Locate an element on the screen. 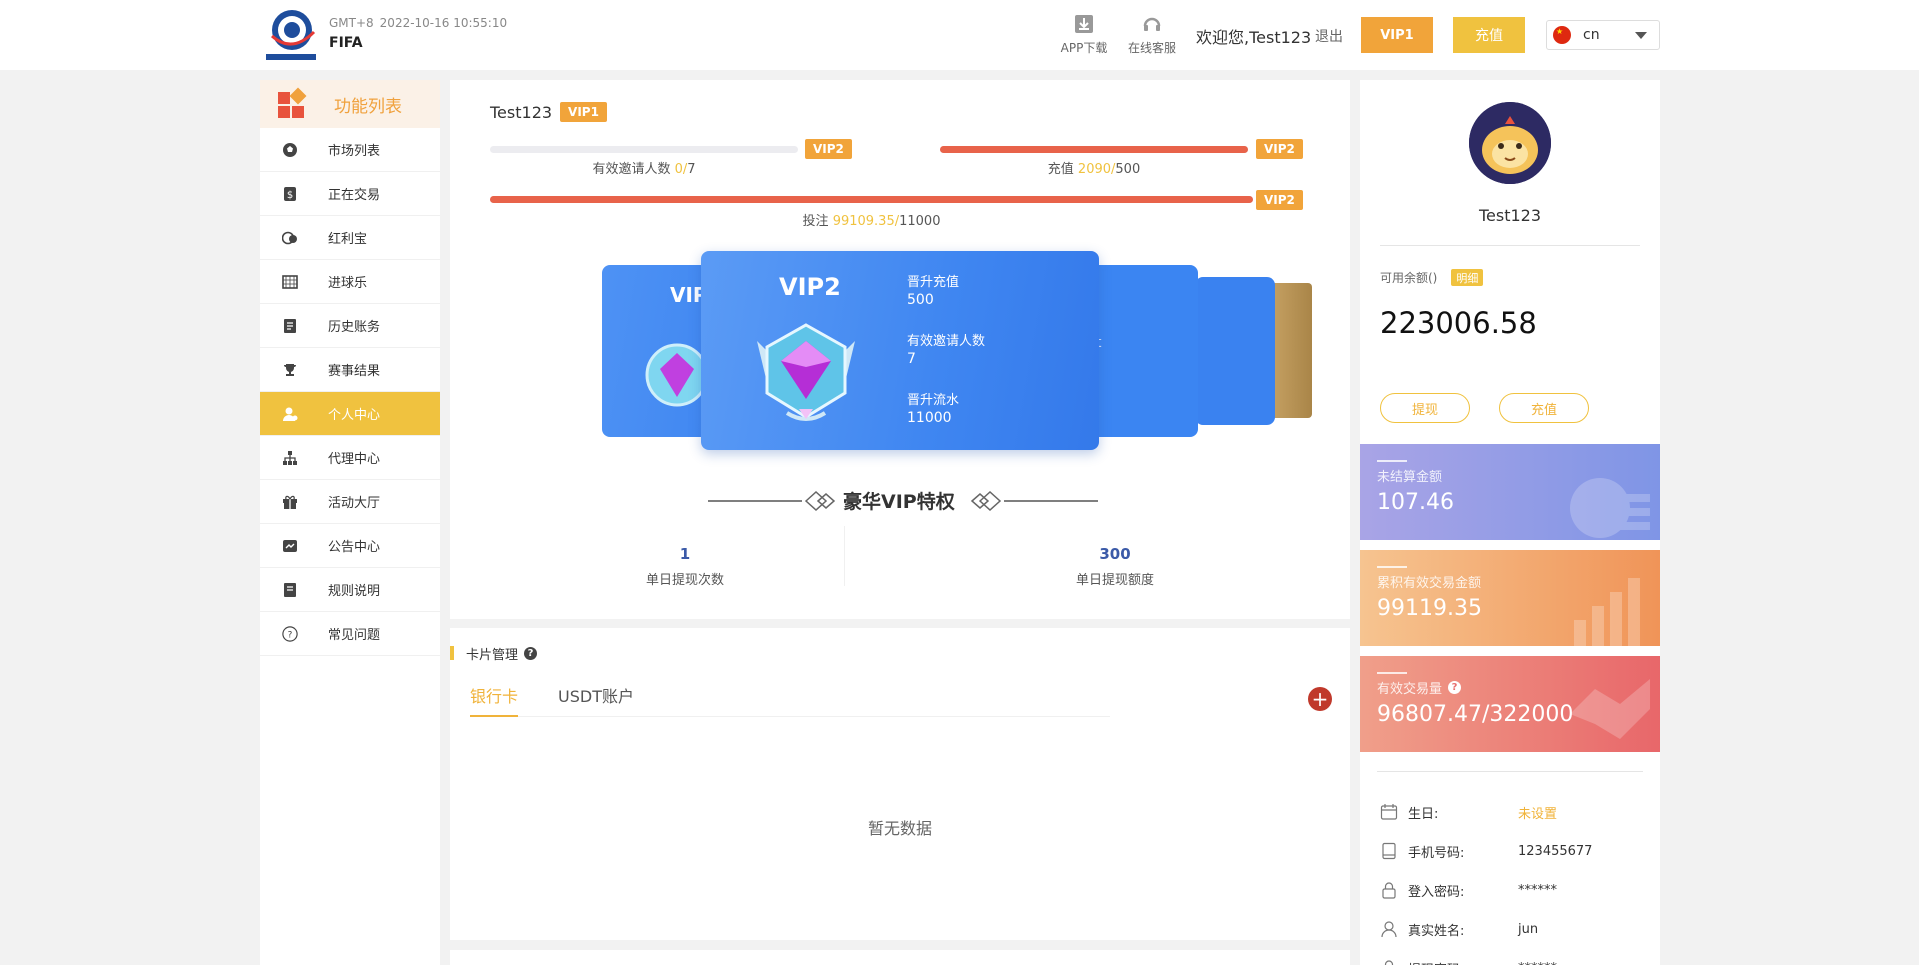 The height and width of the screenshot is (965, 1919). download-icon is located at coordinates (1084, 24).